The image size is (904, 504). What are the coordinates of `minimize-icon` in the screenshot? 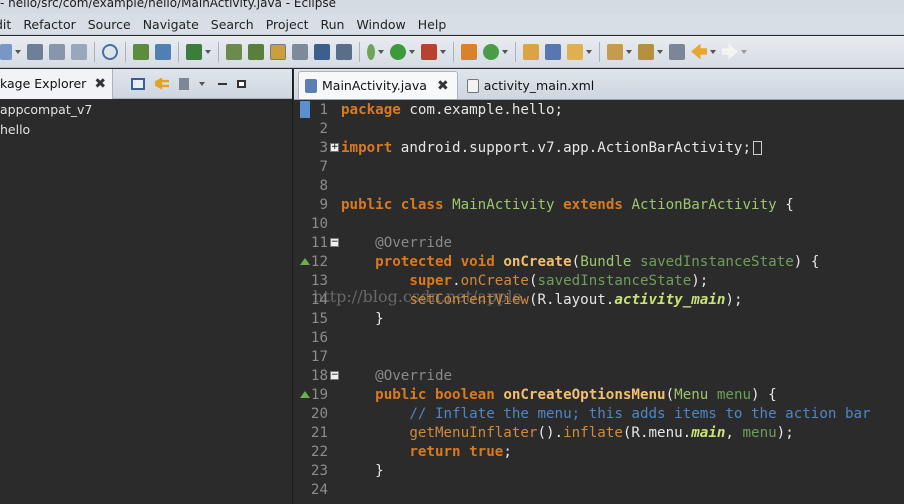 It's located at (223, 83).